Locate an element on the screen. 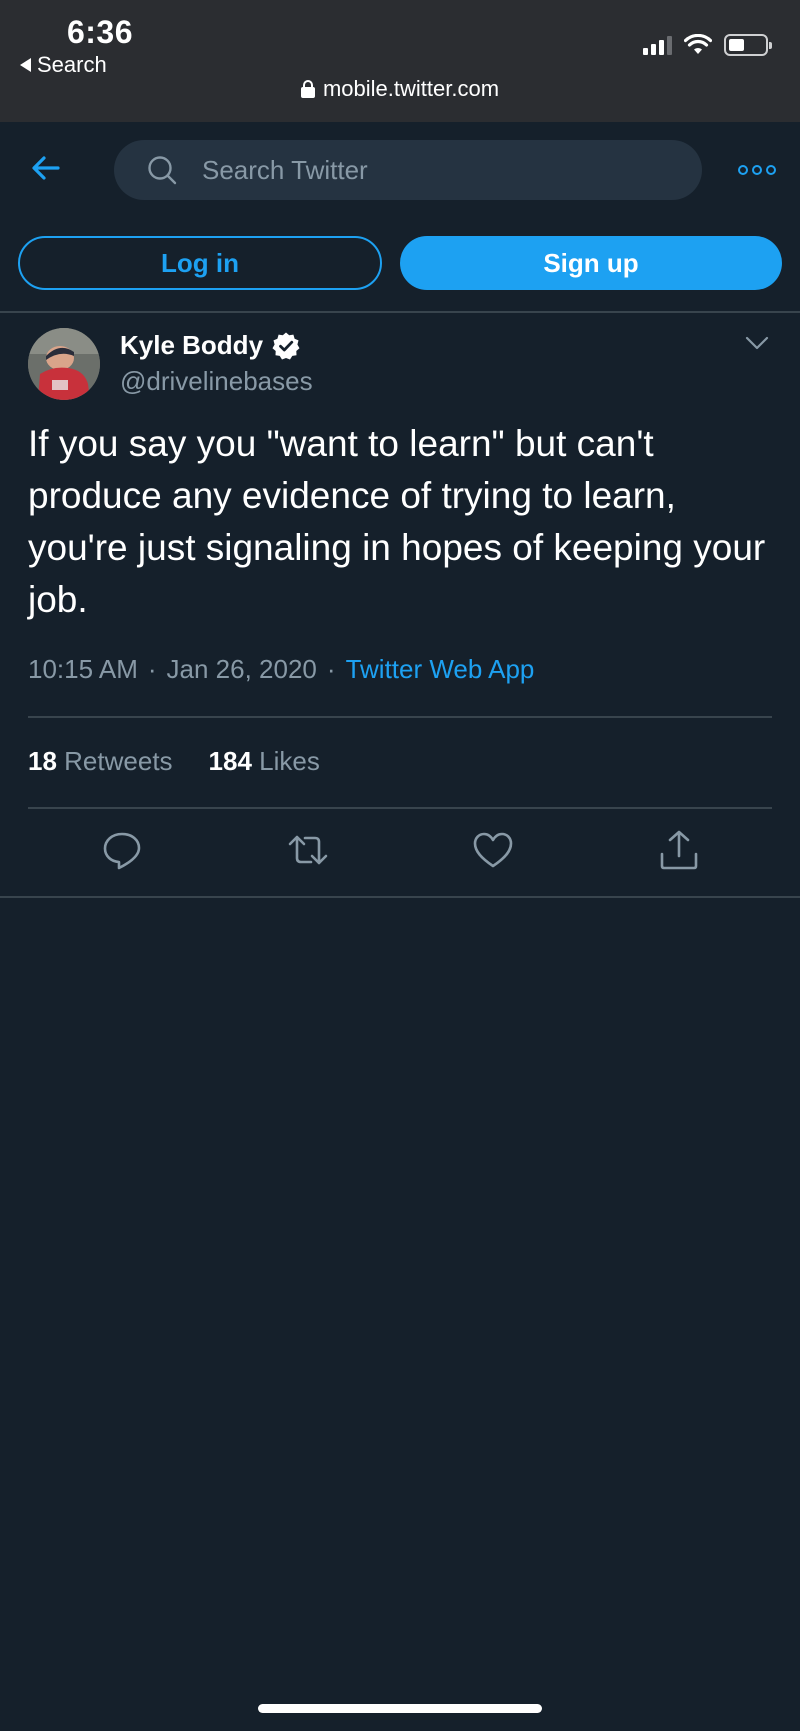  stats-top-divider is located at coordinates (400, 717).